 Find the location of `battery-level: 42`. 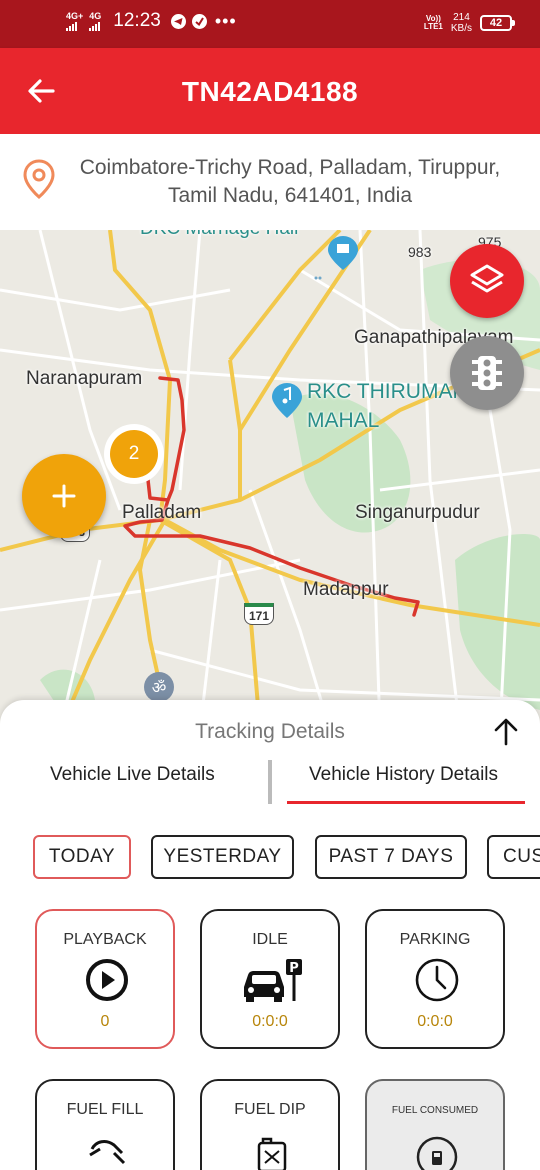

battery-level: 42 is located at coordinates (496, 23).